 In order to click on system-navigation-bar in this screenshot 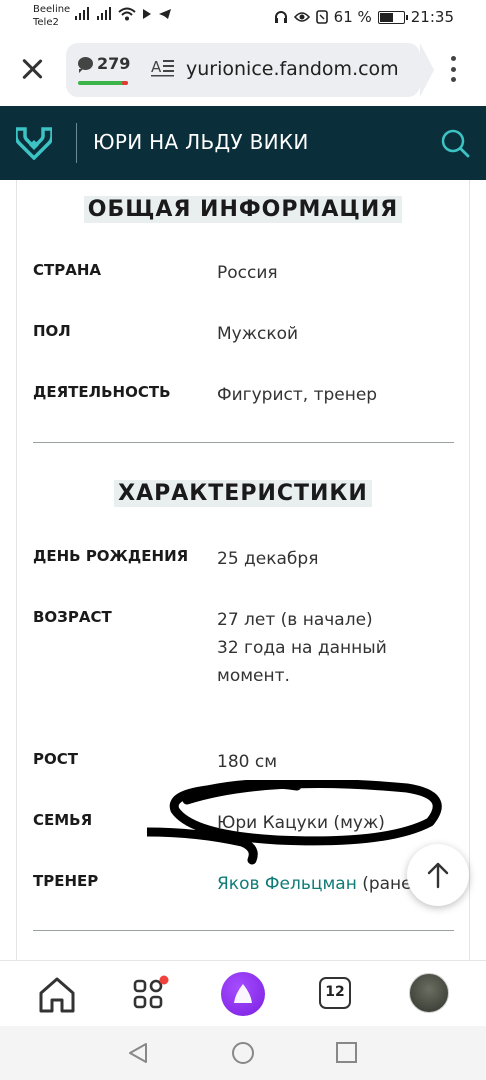, I will do `click(243, 1053)`.